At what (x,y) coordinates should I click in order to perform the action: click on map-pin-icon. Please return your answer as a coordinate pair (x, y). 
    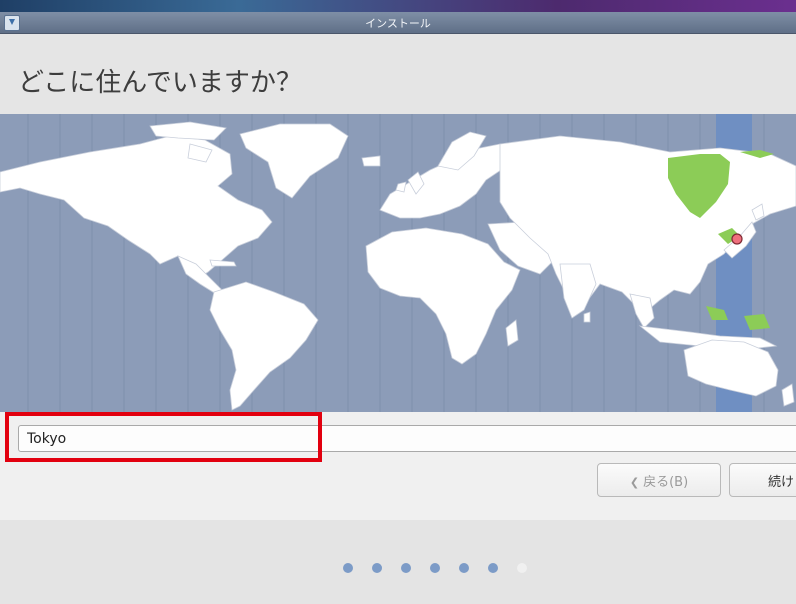
    Looking at the image, I should click on (737, 239).